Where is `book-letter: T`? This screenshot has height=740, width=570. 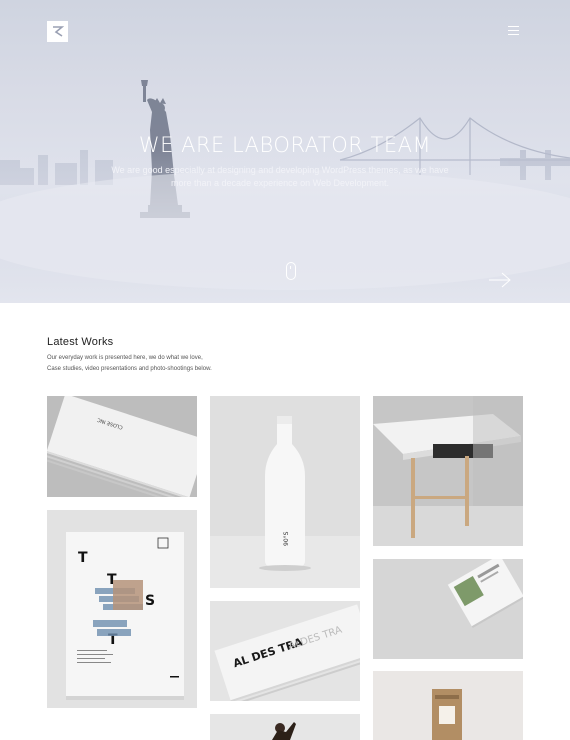 book-letter: T is located at coordinates (83, 558).